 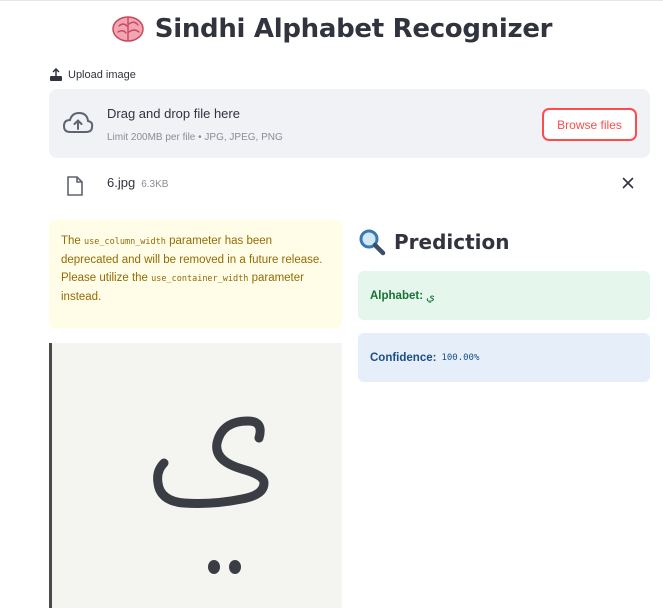 What do you see at coordinates (121, 182) in the screenshot?
I see `file-name-text: 6.jpg` at bounding box center [121, 182].